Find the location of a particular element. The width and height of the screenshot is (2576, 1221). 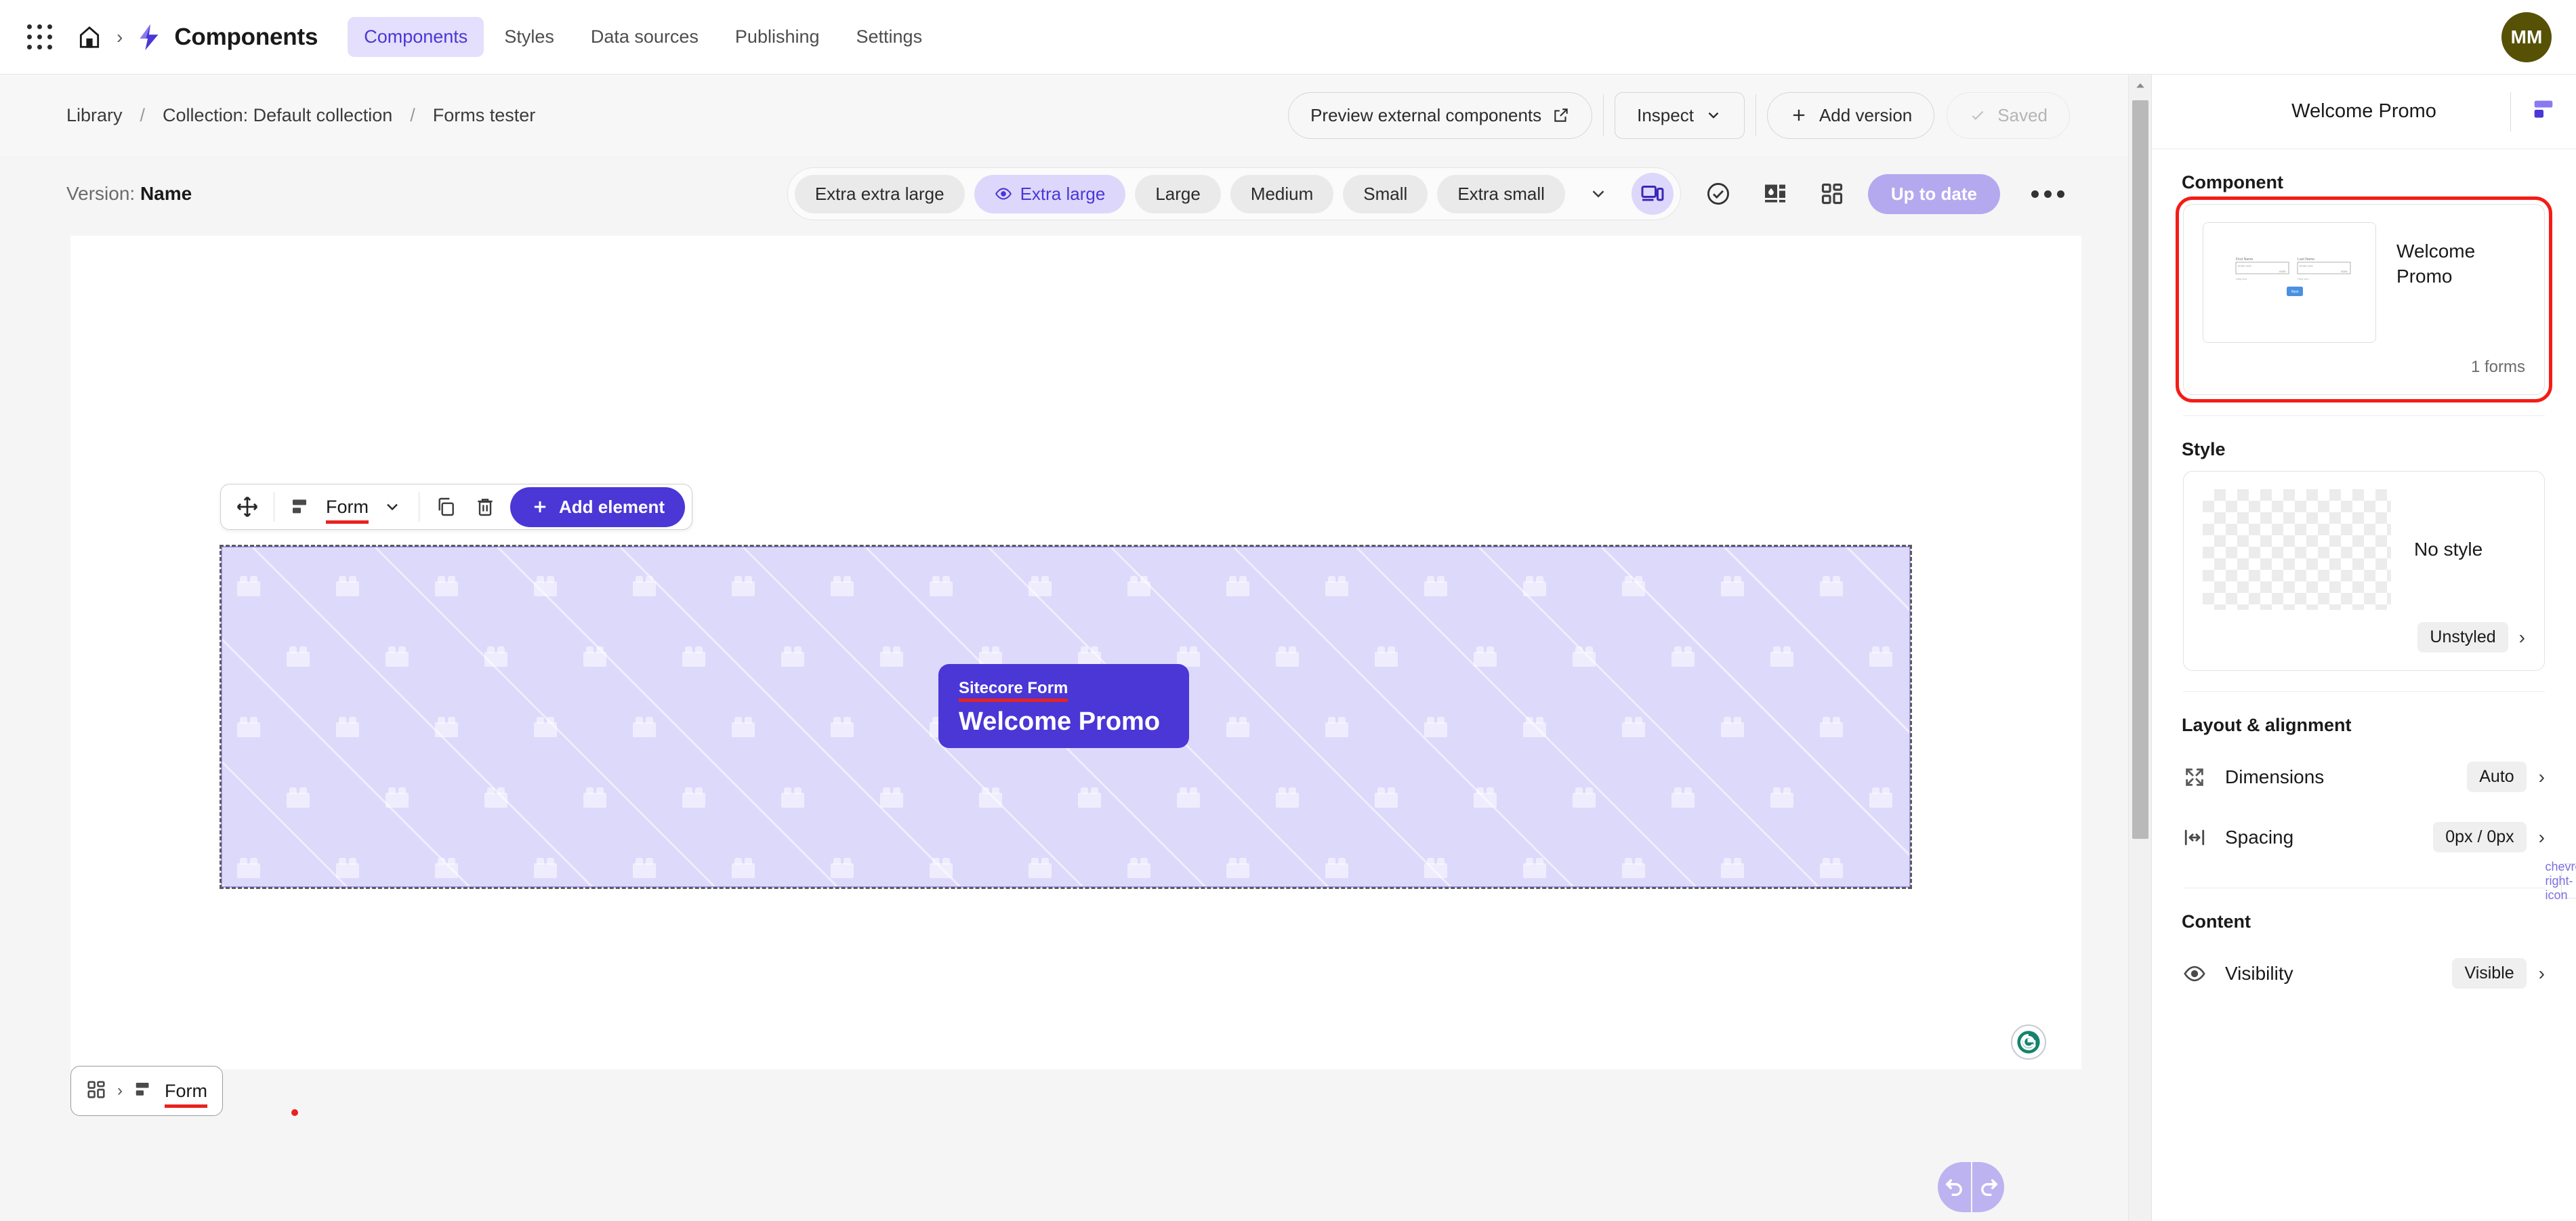

svg-text: 0/255 is located at coordinates (2344, 272).